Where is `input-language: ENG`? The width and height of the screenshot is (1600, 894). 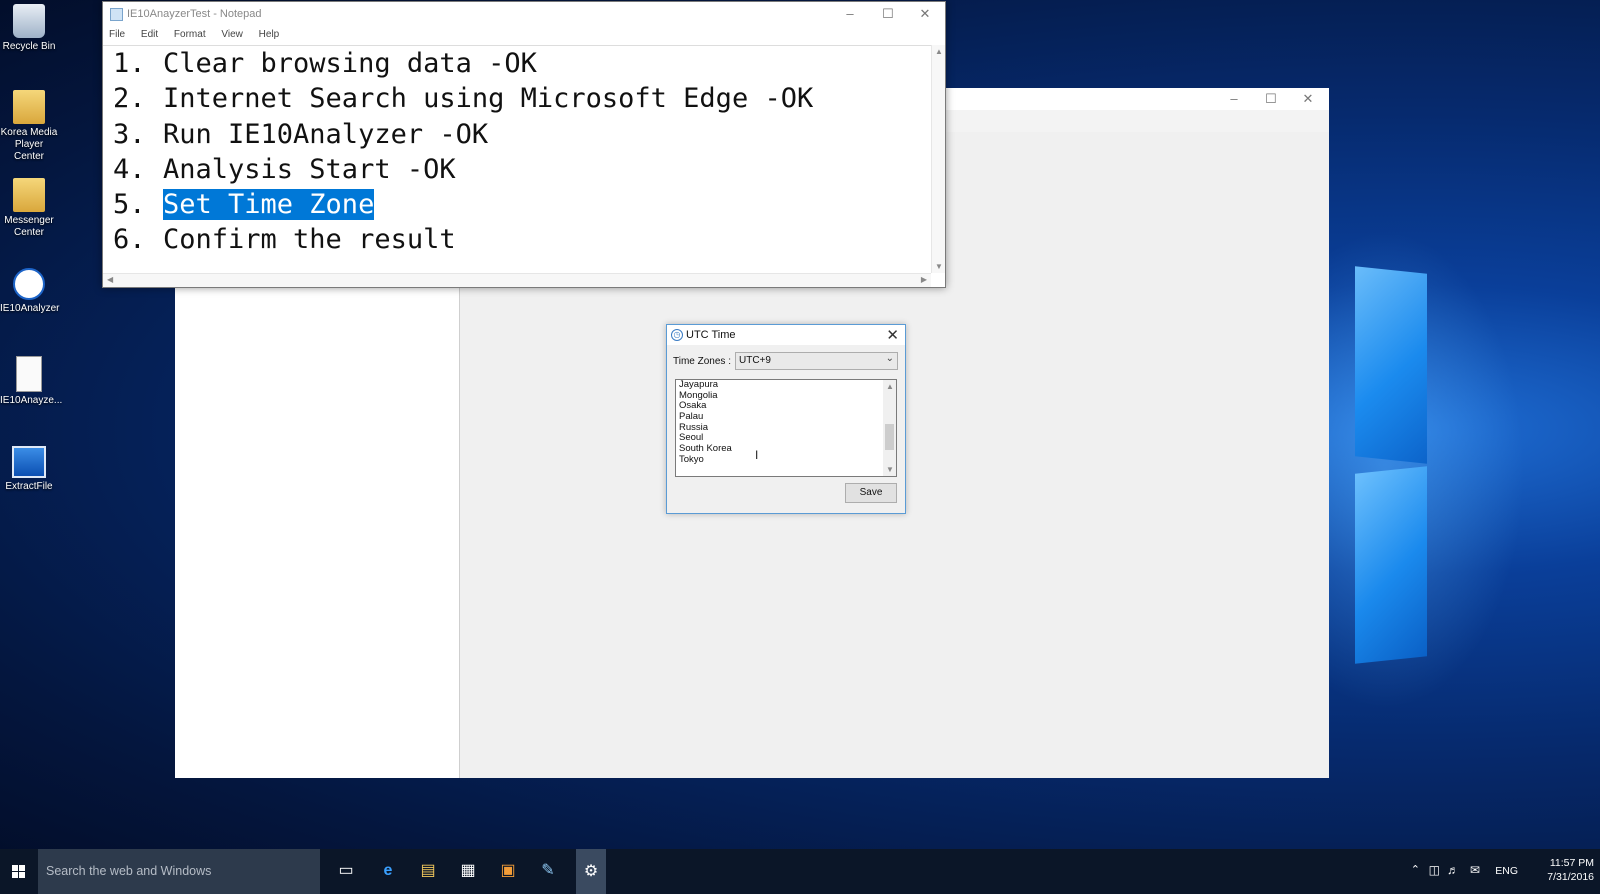
input-language: ENG is located at coordinates (1506, 871).